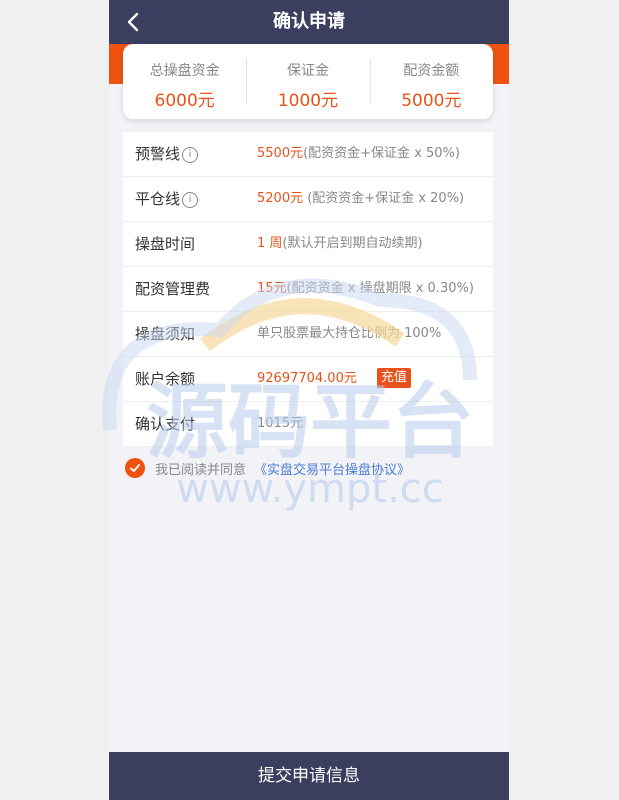 Image resolution: width=619 pixels, height=800 pixels. Describe the element at coordinates (332, 468) in the screenshot. I see `agreement-link: 《实盘交易平台操盘协议》` at that location.